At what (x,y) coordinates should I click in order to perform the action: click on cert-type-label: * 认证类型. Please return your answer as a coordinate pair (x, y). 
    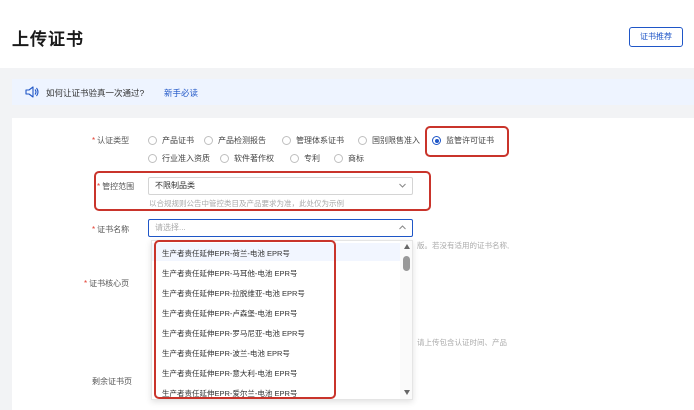
    Looking at the image, I should click on (111, 140).